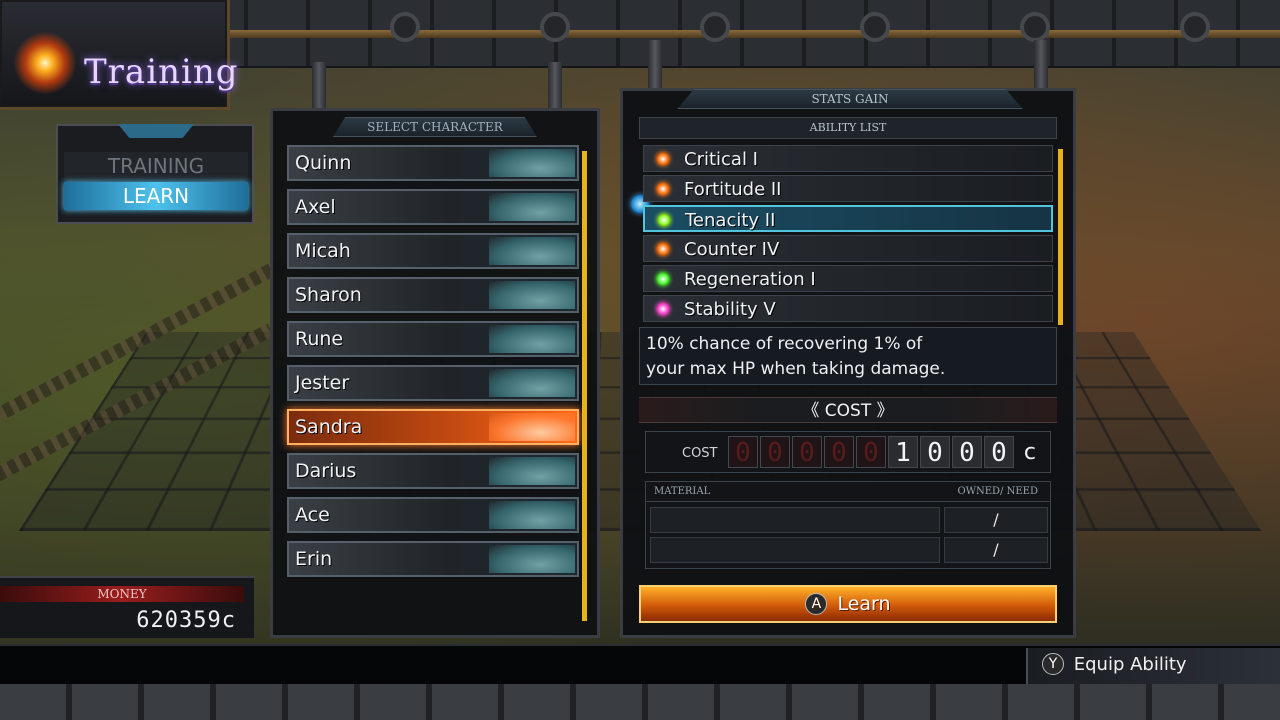  Describe the element at coordinates (329, 427) in the screenshot. I see `character-name: Sandra` at that location.